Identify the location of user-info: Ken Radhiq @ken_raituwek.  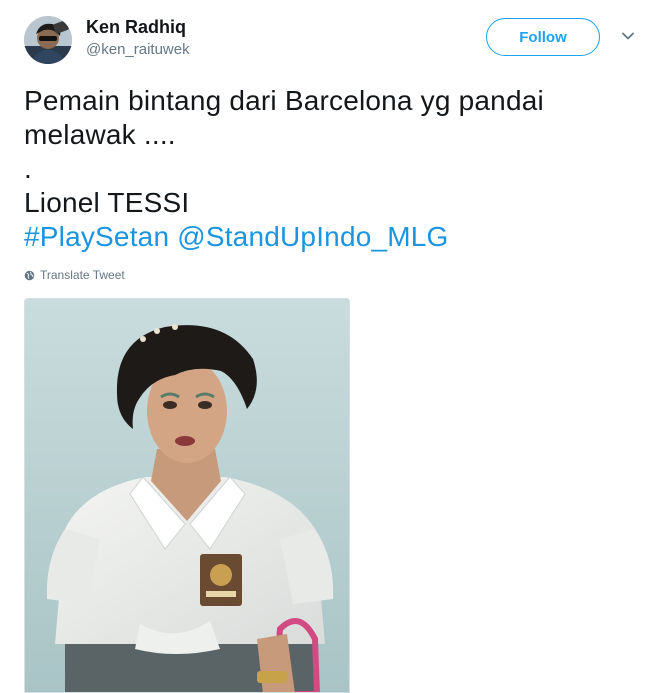
(138, 38).